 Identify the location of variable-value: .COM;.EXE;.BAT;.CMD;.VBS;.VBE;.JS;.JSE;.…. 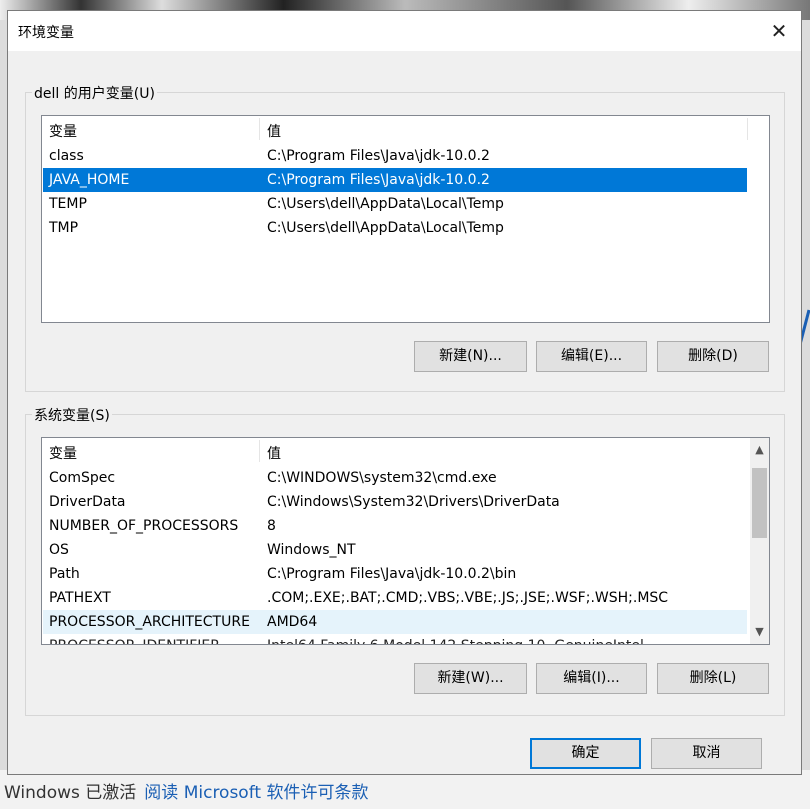
(468, 598).